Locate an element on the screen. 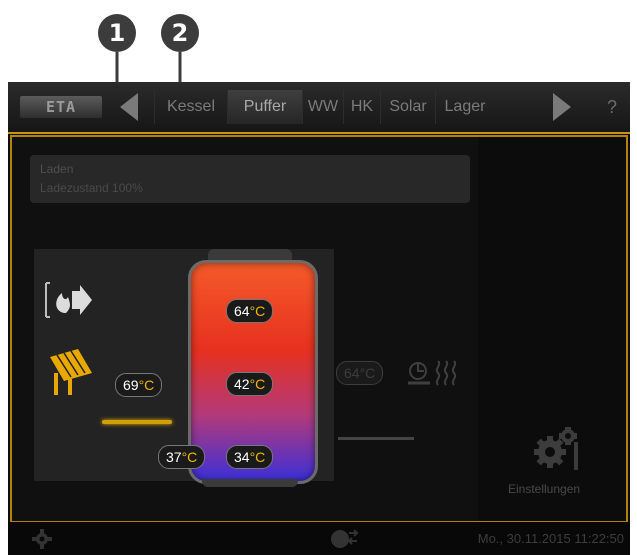 The image size is (637, 555). temp-value: 42 is located at coordinates (242, 384).